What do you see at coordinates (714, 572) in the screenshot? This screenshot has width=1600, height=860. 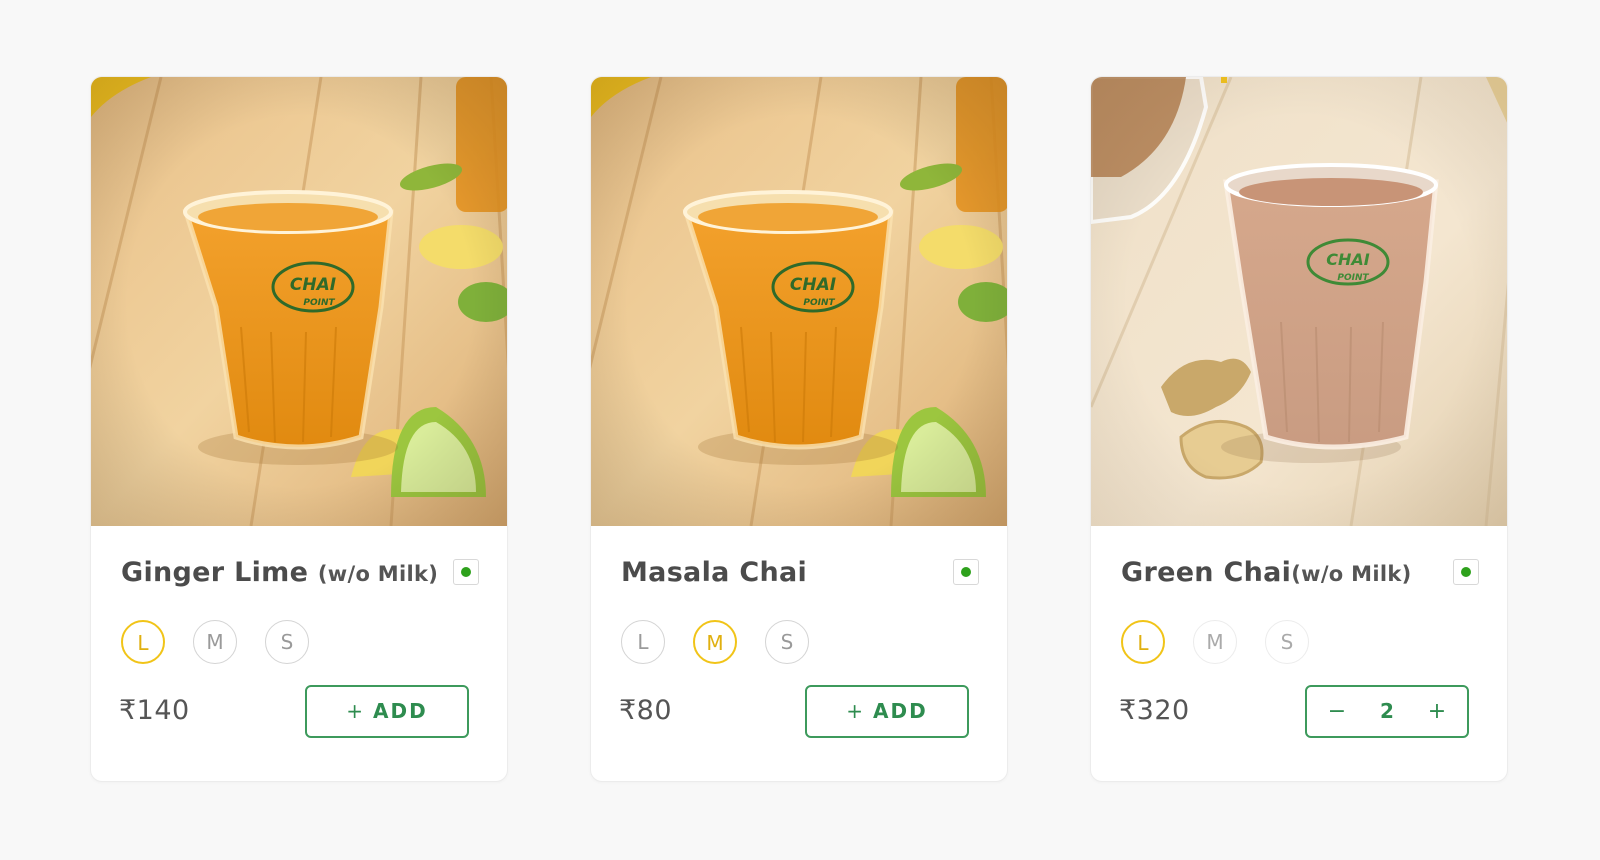 I see `product-title: Masala Chai` at bounding box center [714, 572].